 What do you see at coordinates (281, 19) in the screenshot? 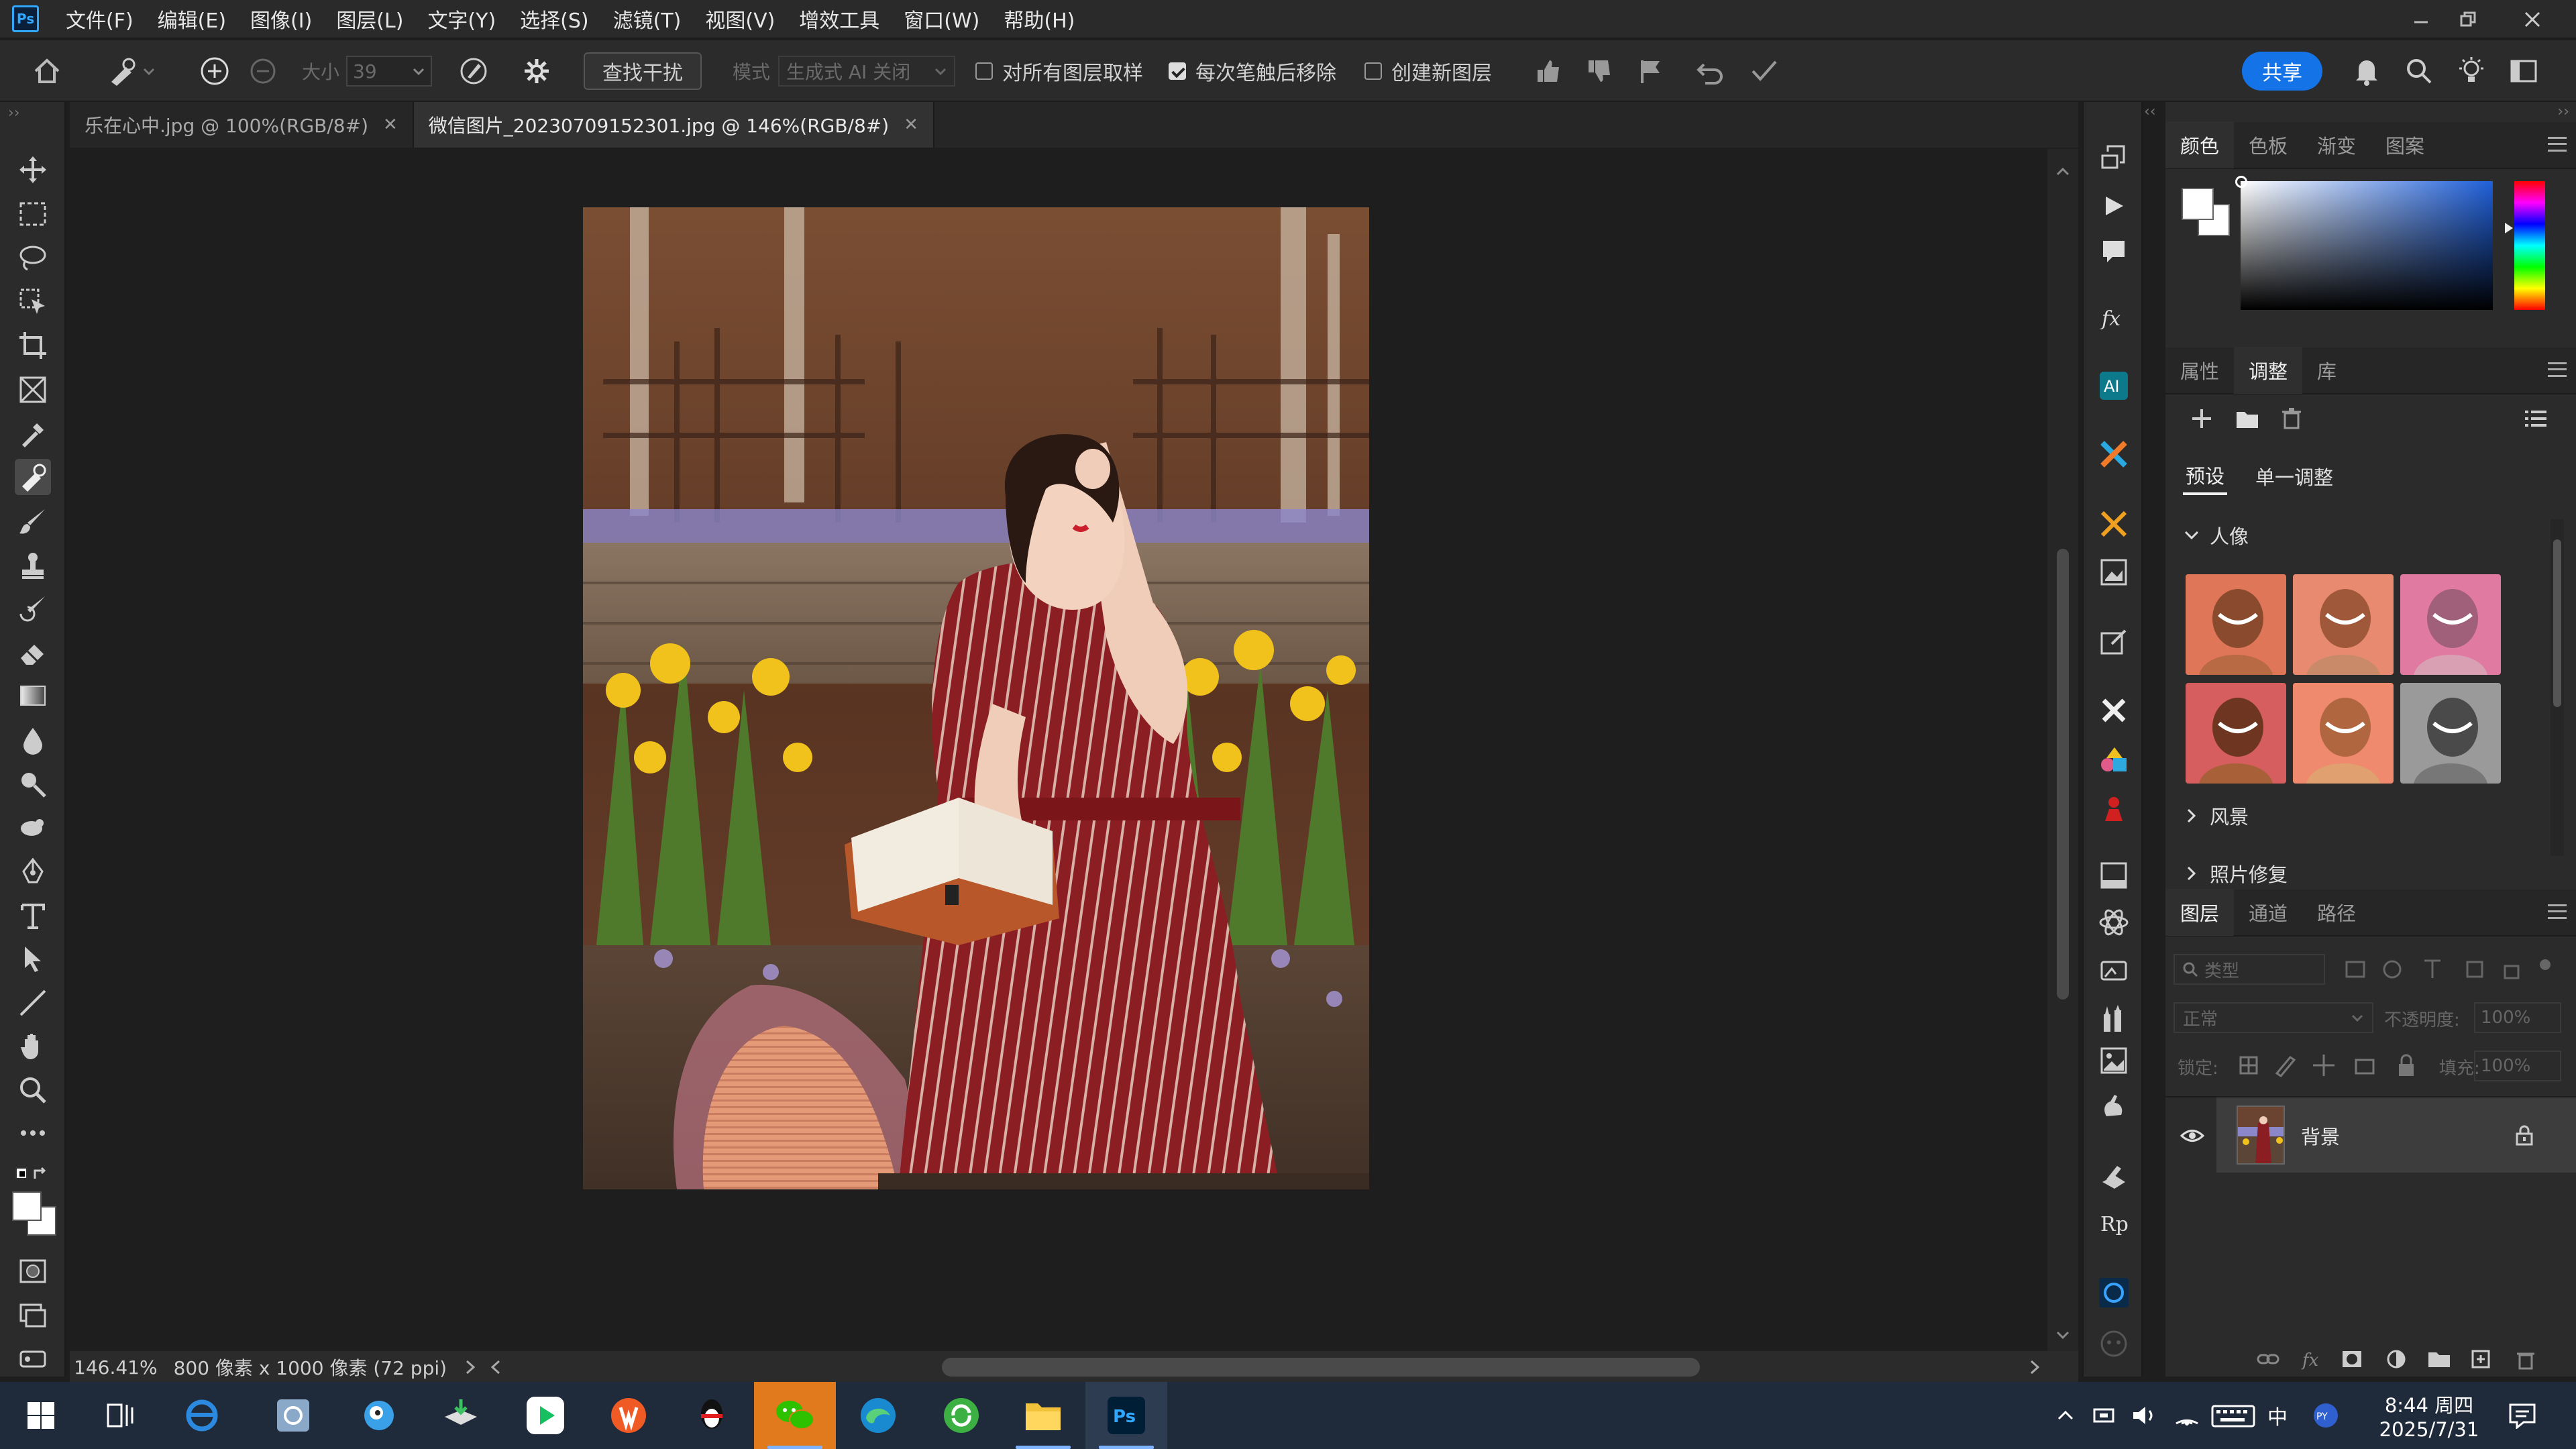
I see `menu-image: 图像(I)` at bounding box center [281, 19].